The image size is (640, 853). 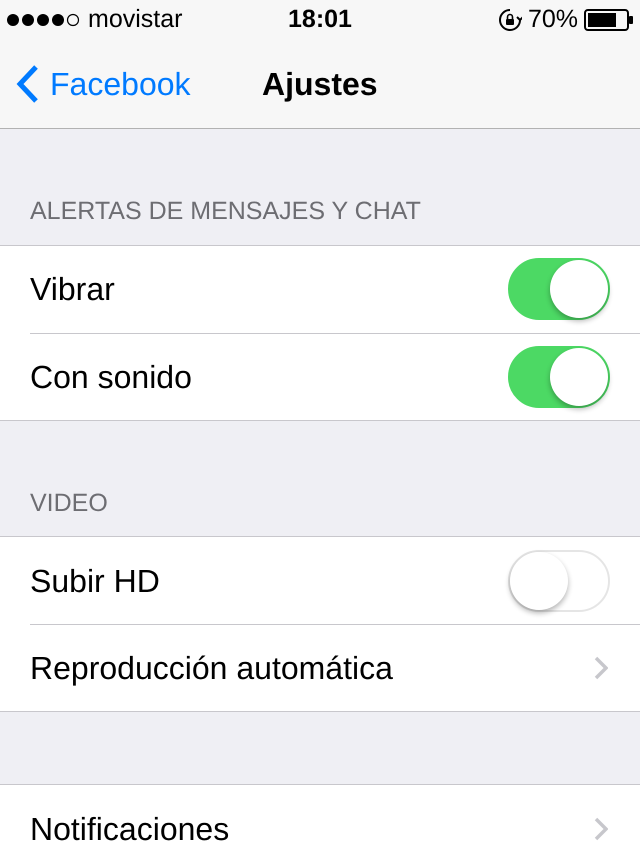 What do you see at coordinates (69, 503) in the screenshot?
I see `section-header: VIDEO` at bounding box center [69, 503].